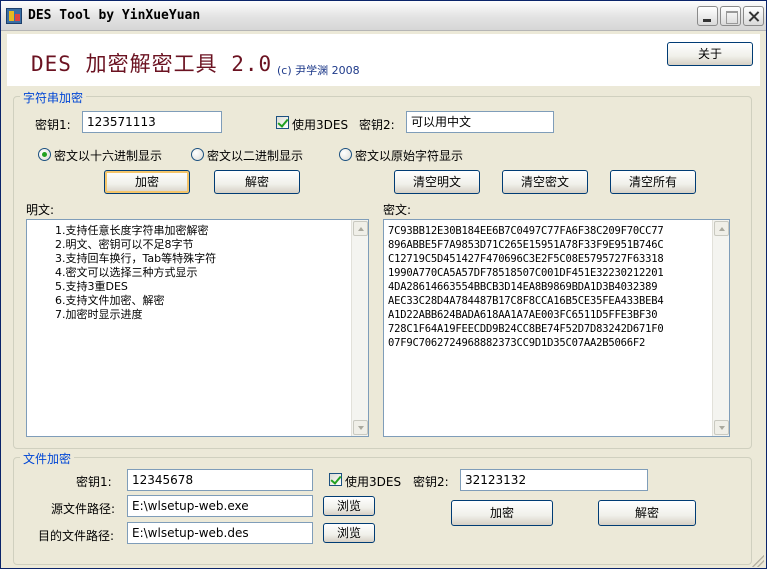 The height and width of the screenshot is (569, 767). I want to click on file-key1-input: 12345678, so click(220, 480).